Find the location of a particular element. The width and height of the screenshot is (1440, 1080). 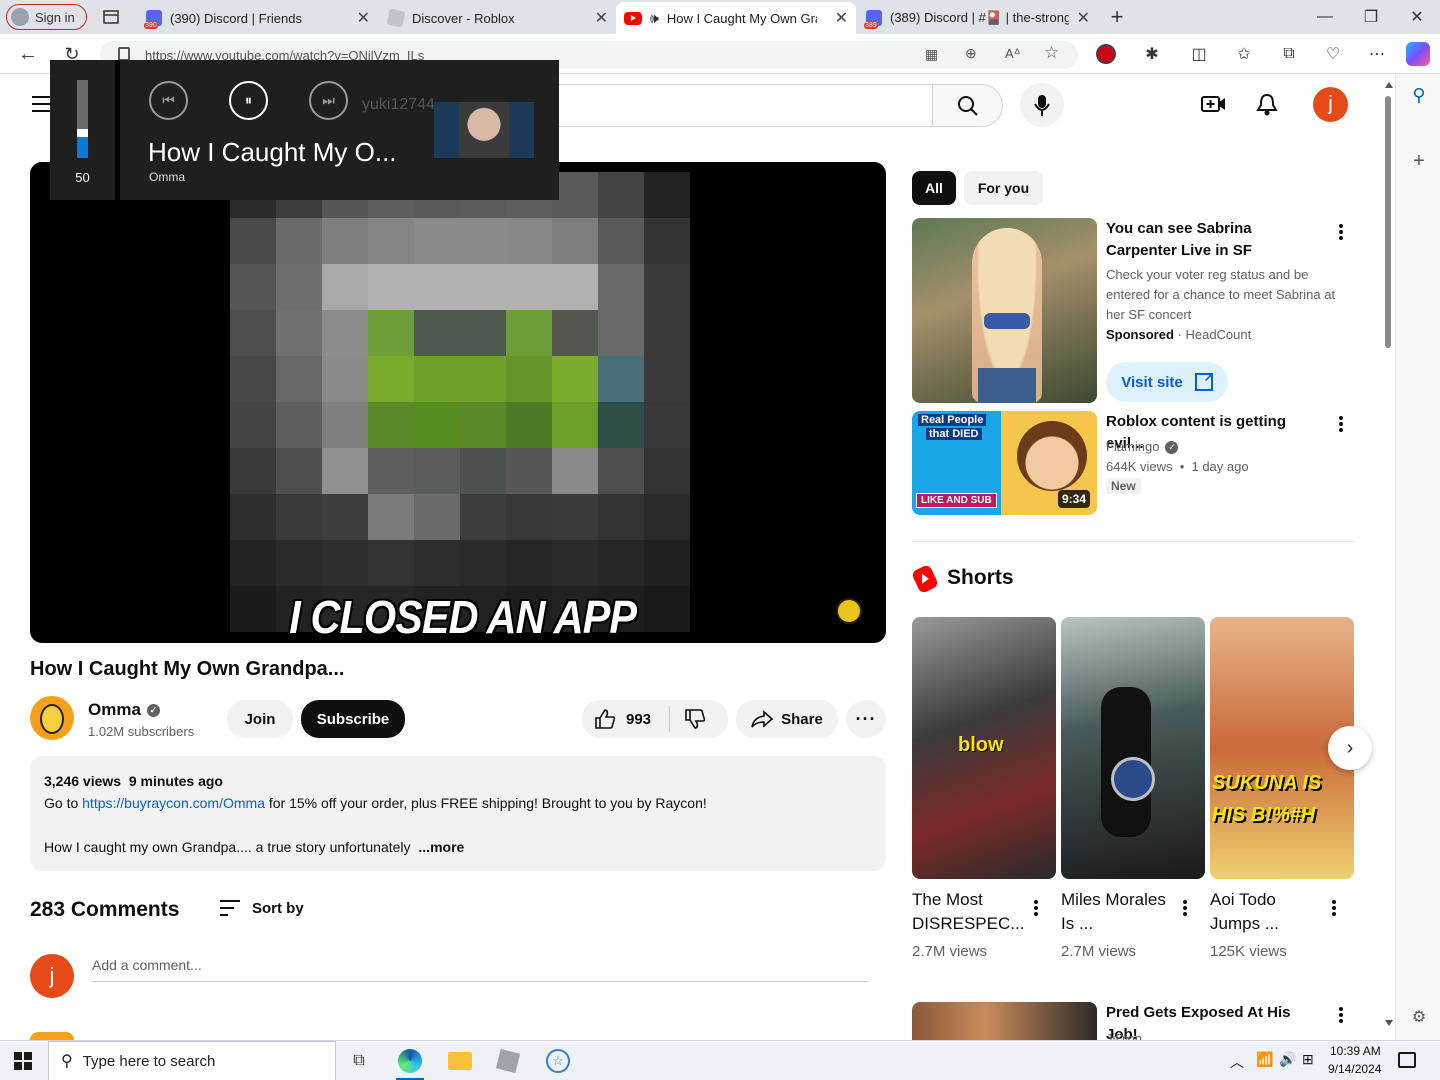

ad-thumbnail is located at coordinates (1004, 310).